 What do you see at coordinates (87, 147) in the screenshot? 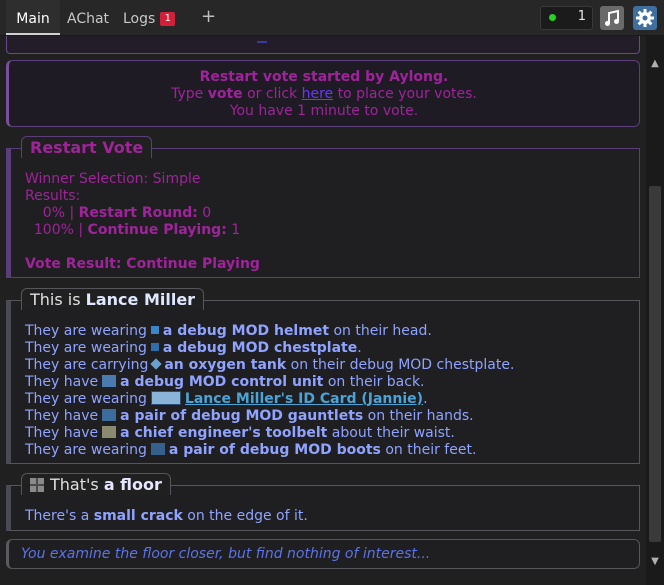
I see `restart-vote-title: Restart Vote` at bounding box center [87, 147].